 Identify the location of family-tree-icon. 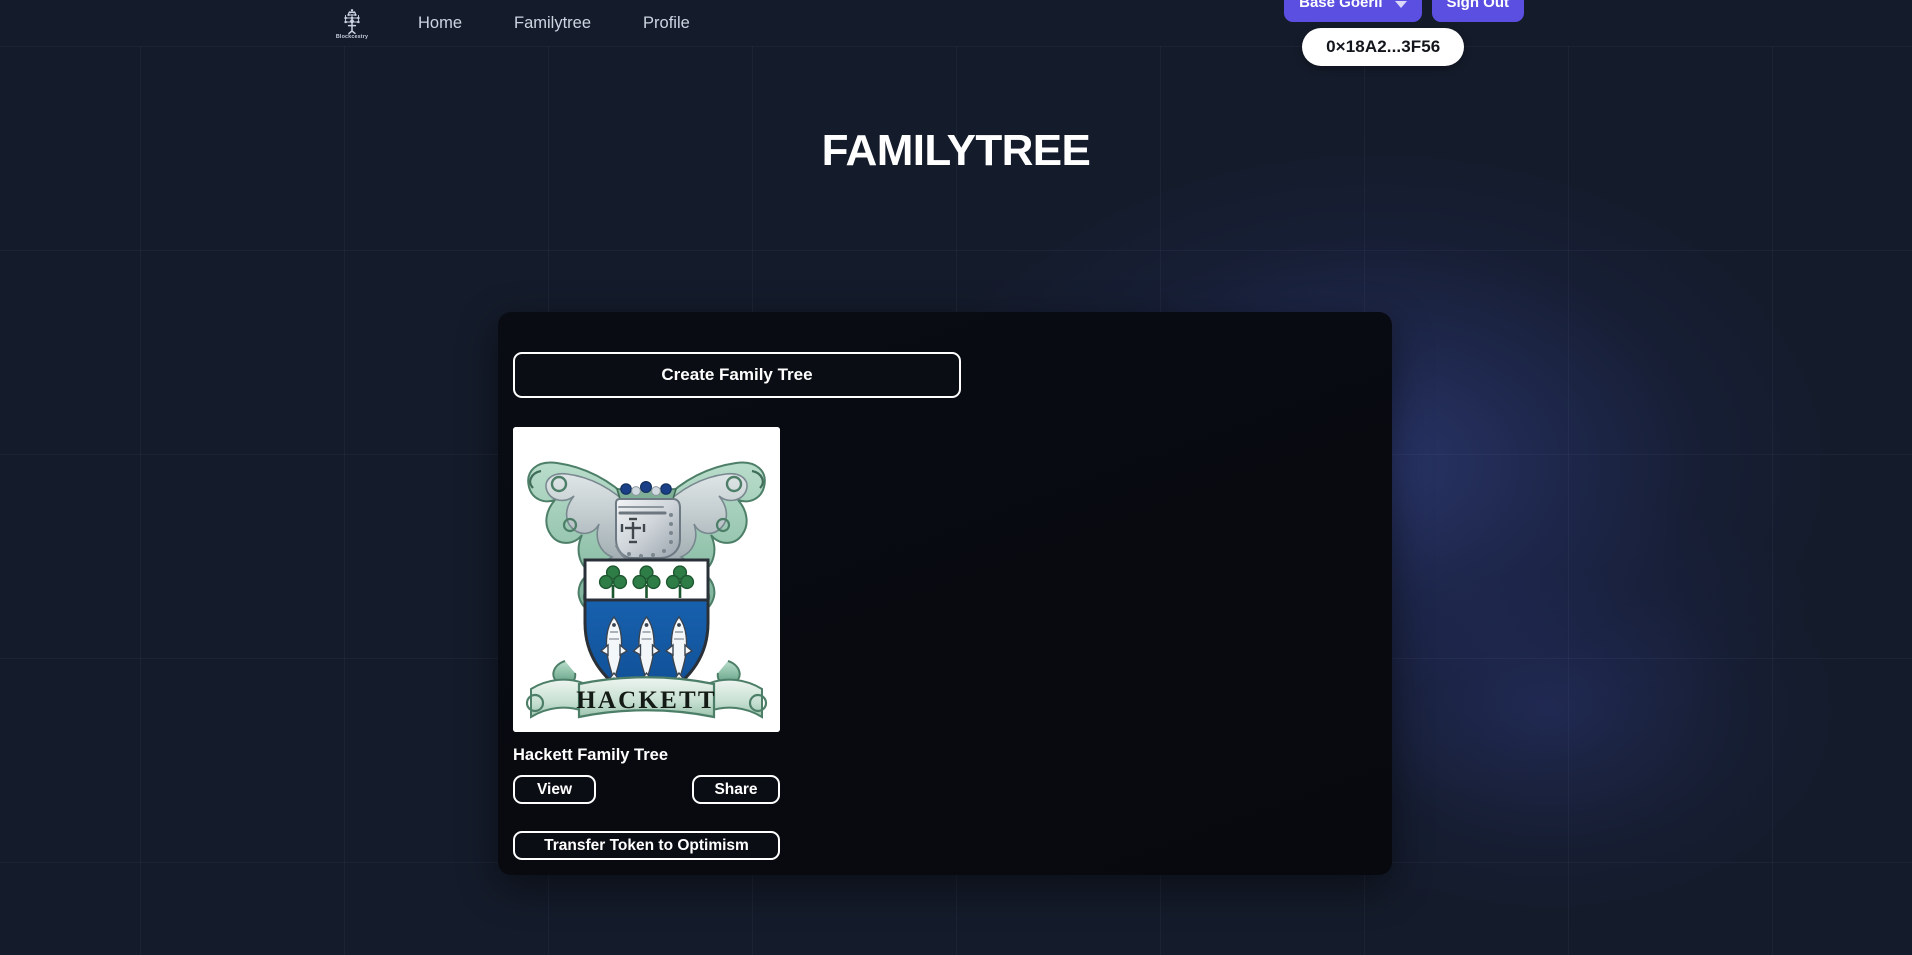
(352, 20).